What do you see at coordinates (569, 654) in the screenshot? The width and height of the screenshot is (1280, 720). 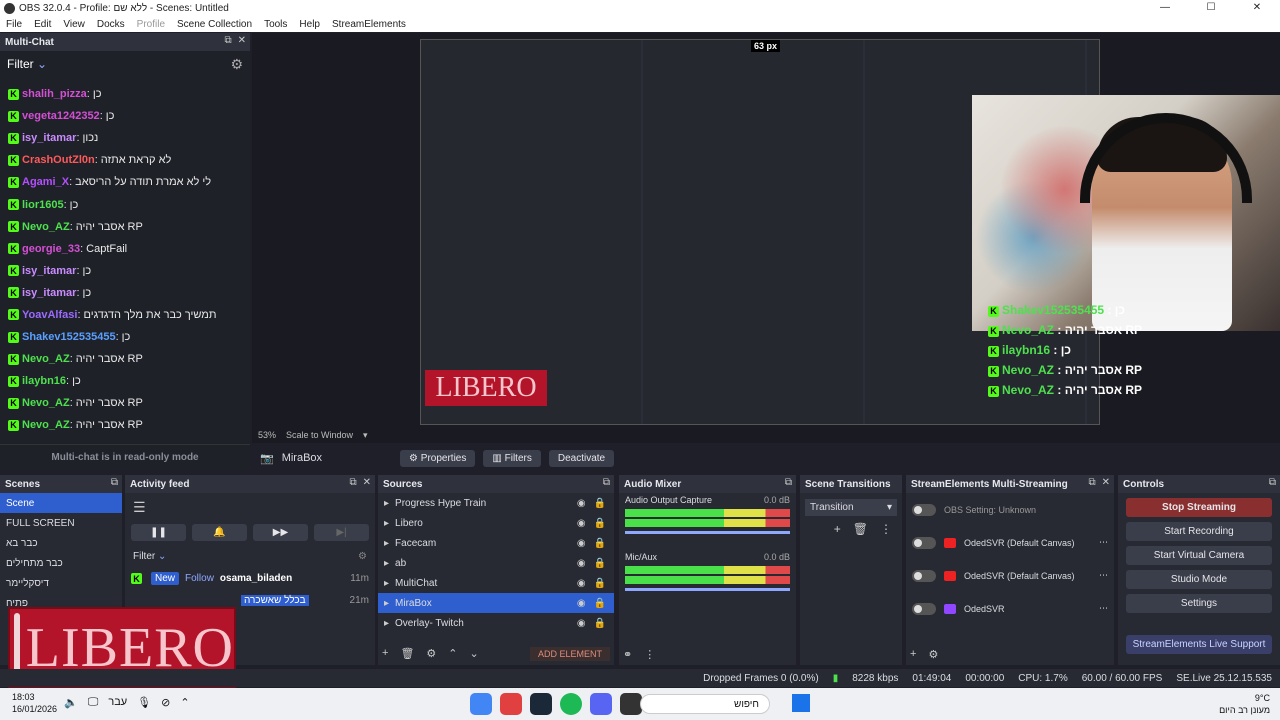 I see `add-element-button: ADD ELEMENT` at bounding box center [569, 654].